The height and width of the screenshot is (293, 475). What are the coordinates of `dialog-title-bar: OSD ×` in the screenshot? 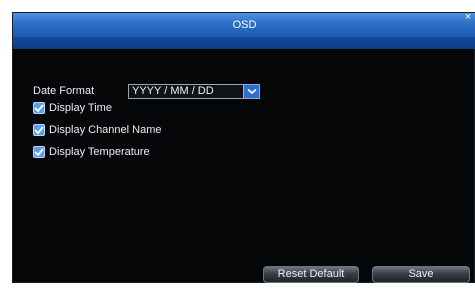 It's located at (244, 24).